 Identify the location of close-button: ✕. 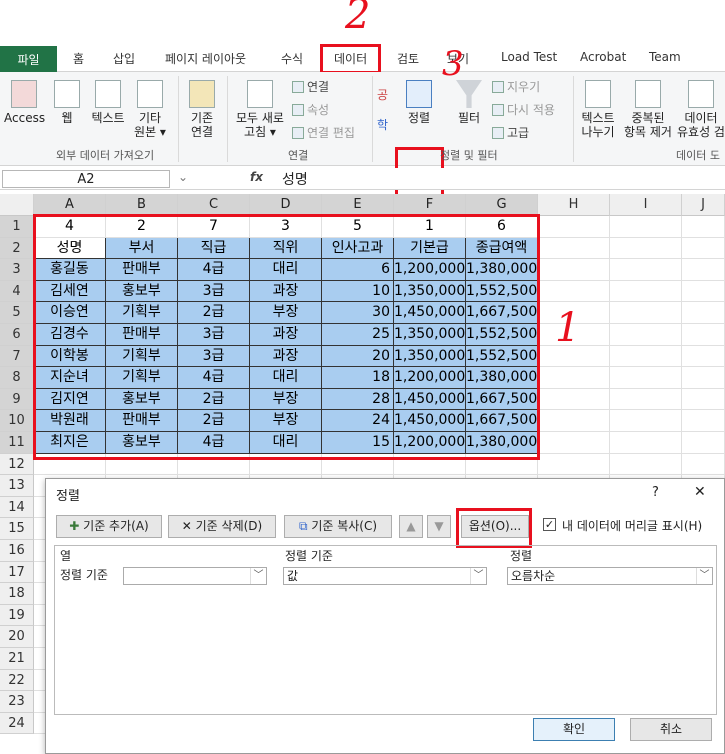
(700, 492).